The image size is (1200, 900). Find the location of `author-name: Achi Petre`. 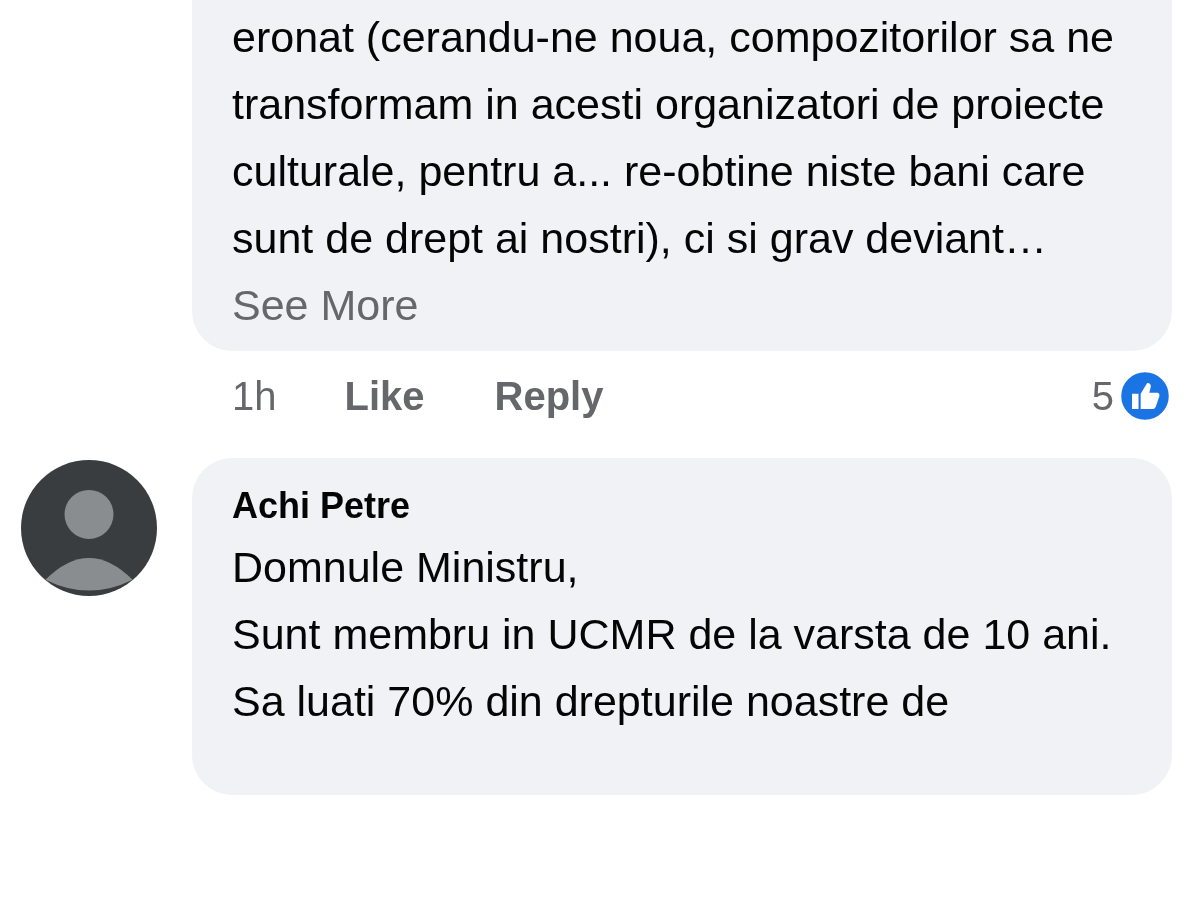

author-name: Achi Petre is located at coordinates (682, 506).